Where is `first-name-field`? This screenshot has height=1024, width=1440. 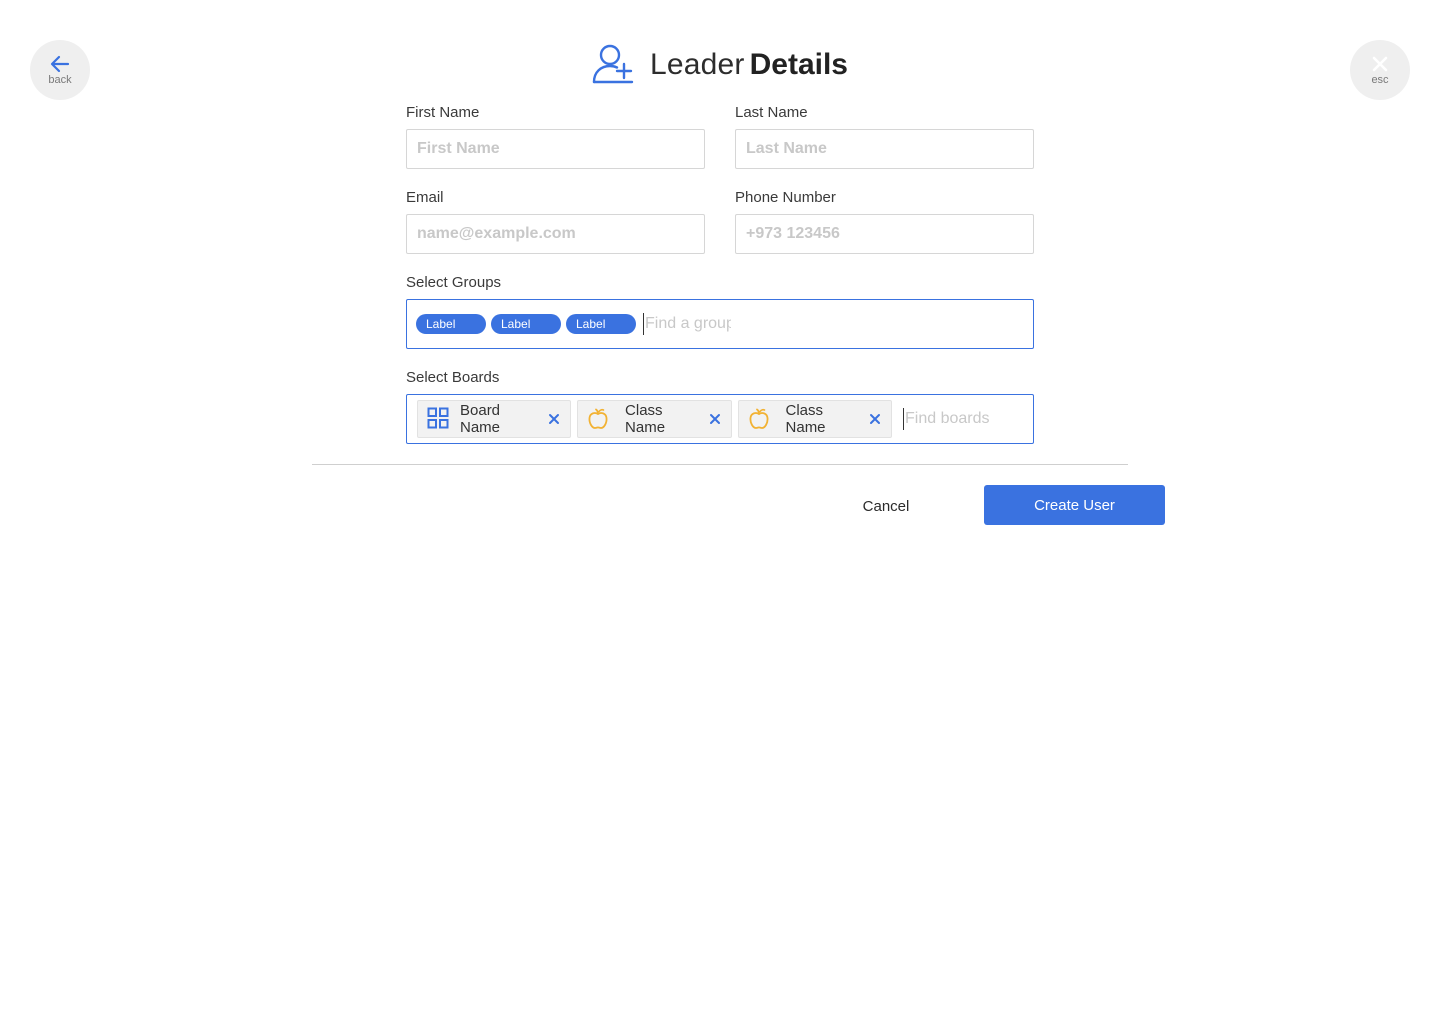
first-name-field is located at coordinates (555, 149).